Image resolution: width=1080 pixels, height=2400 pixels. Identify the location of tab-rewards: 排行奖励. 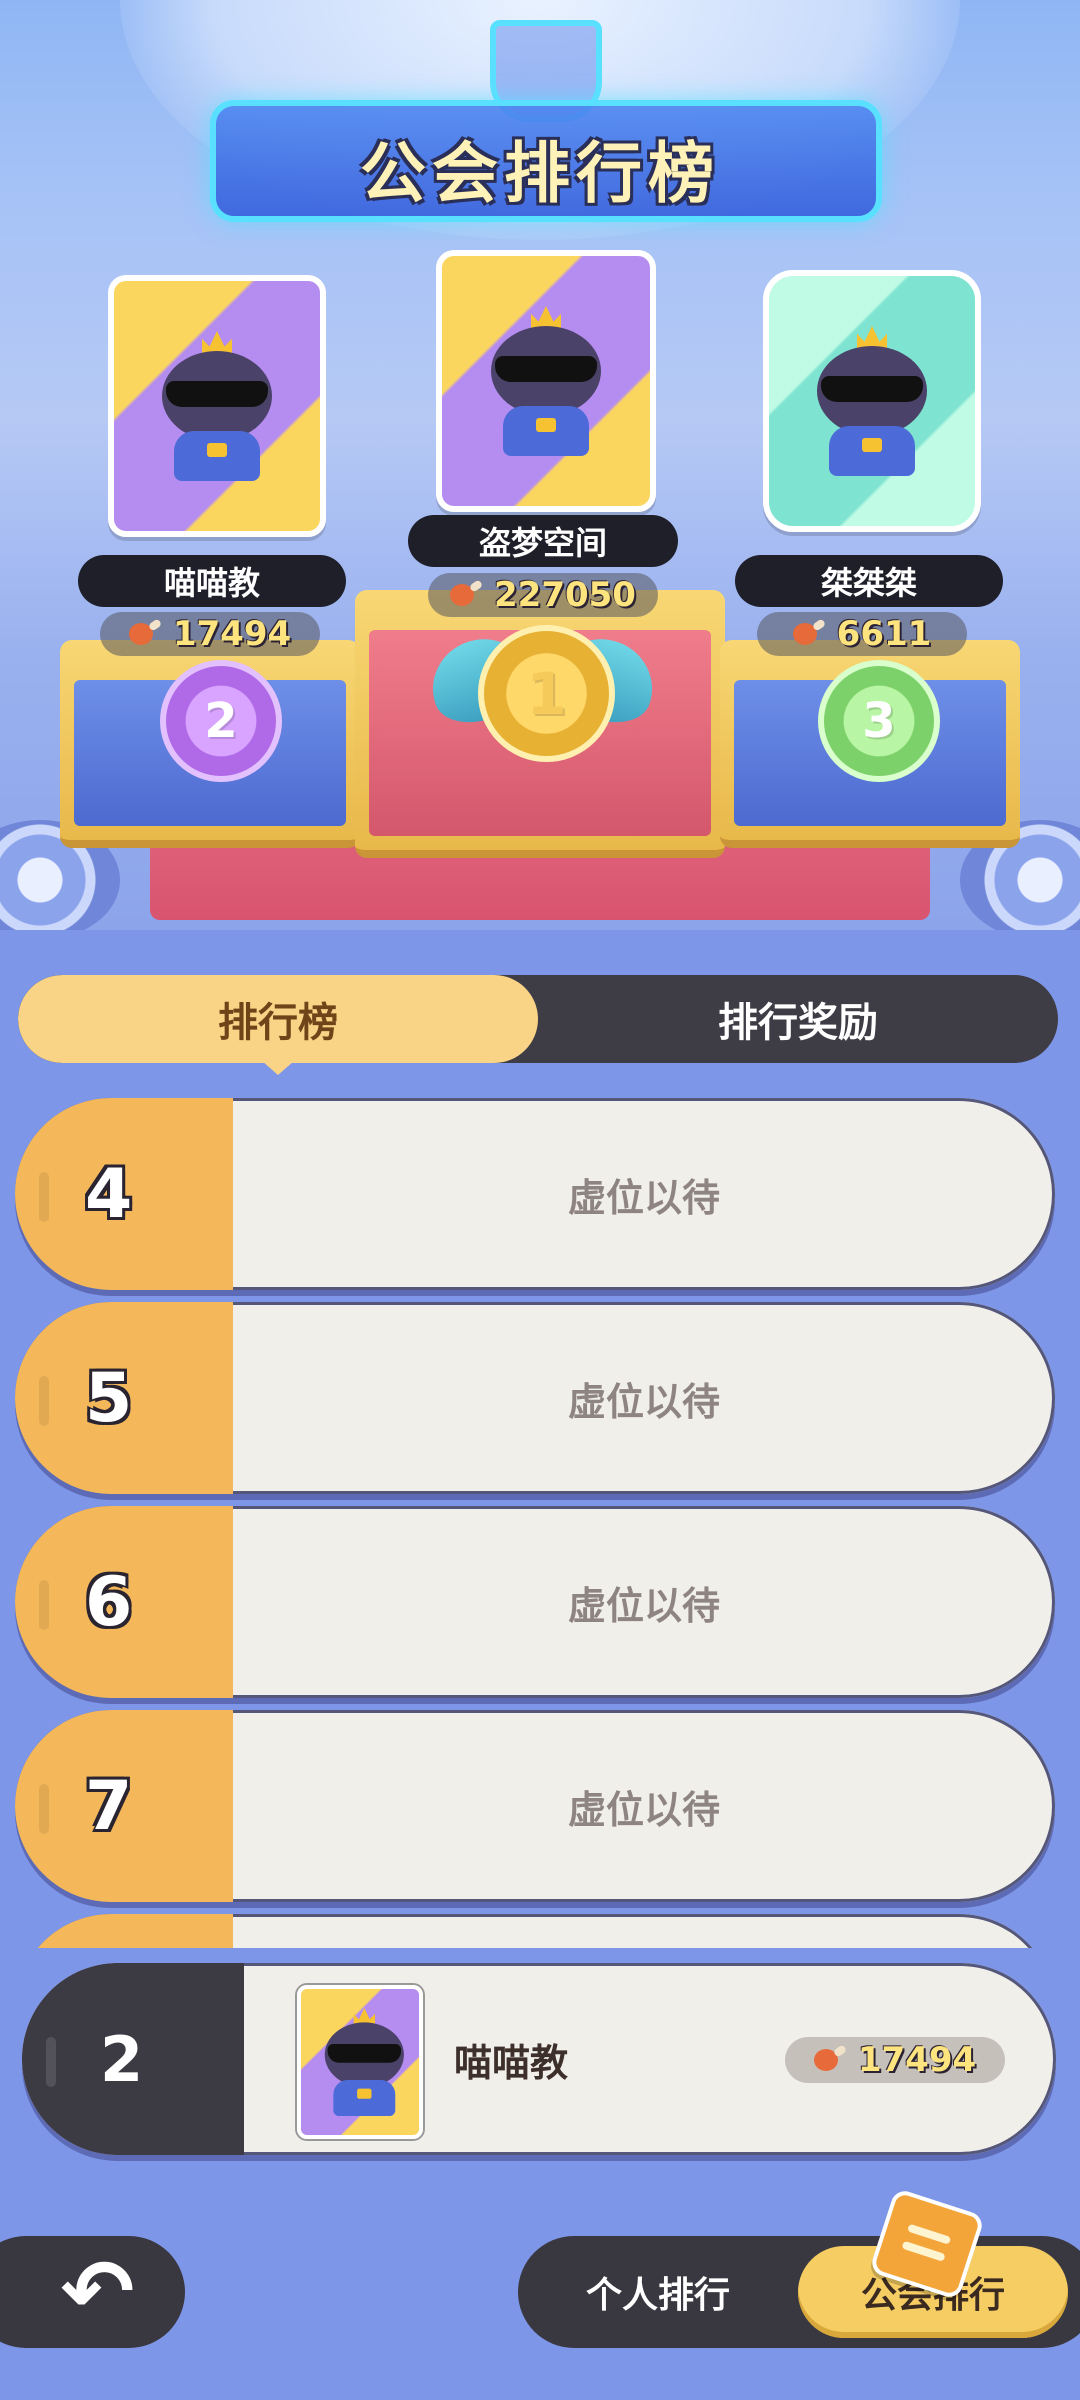
(798, 1019).